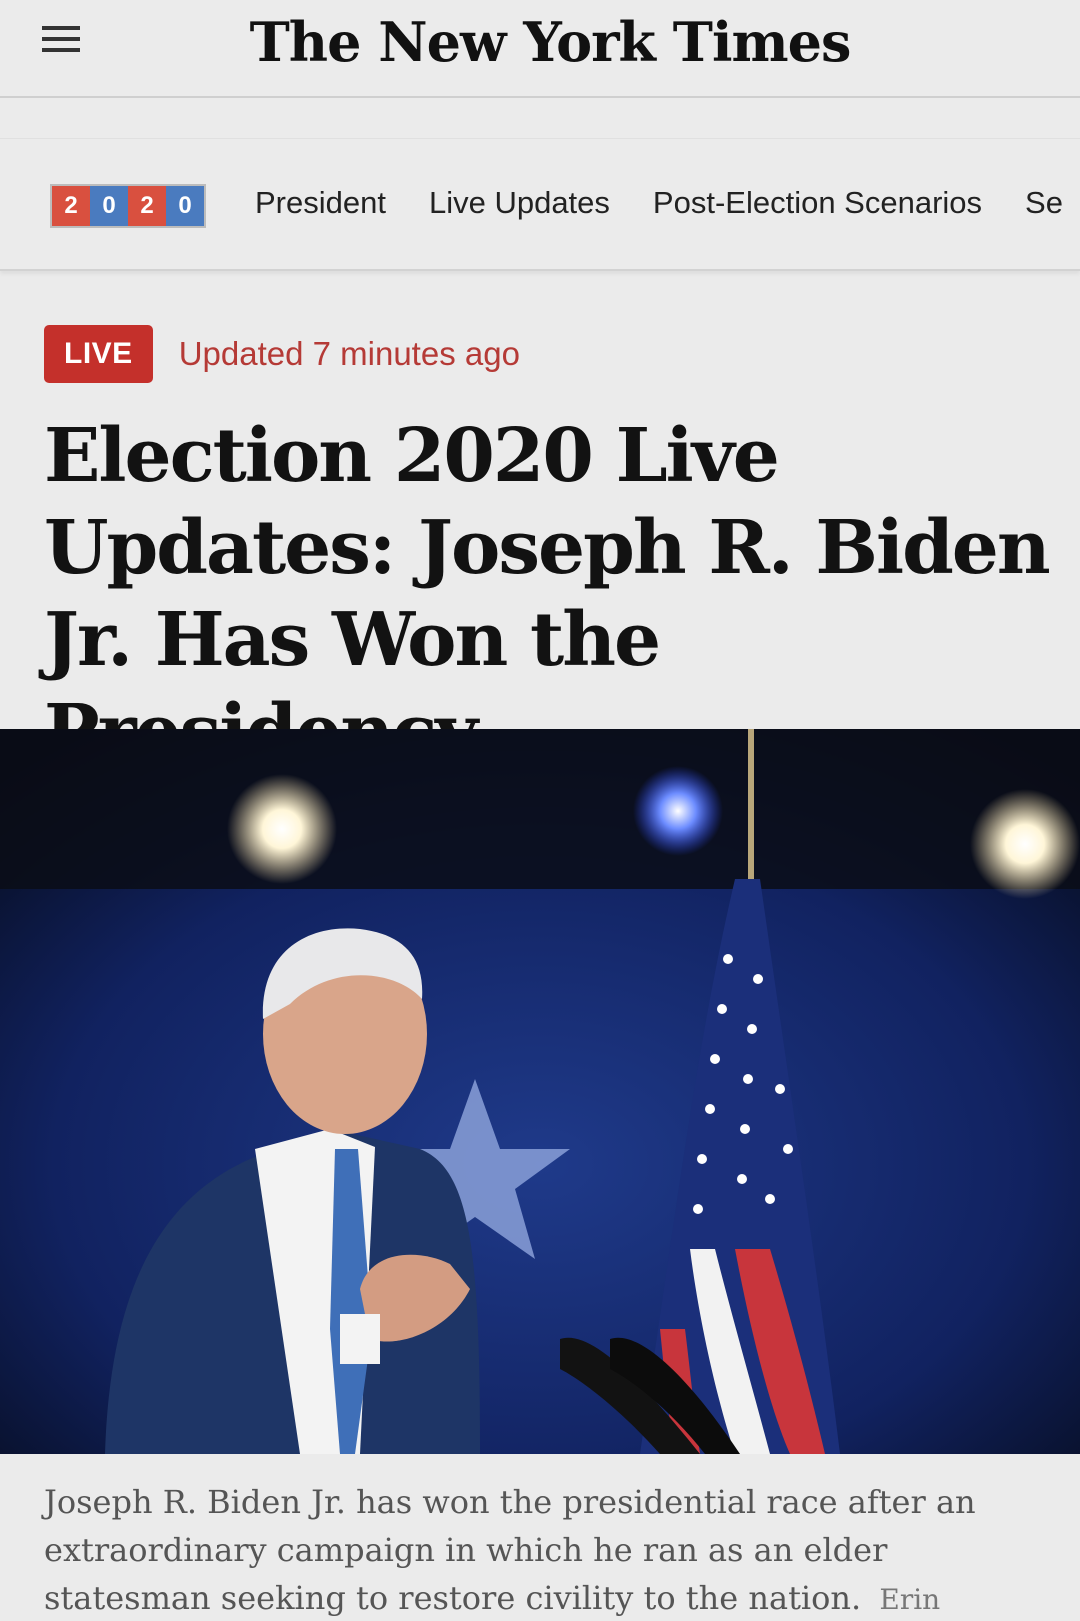 This screenshot has width=1080, height=1621. I want to click on updated-timestamp: Updated 7 minutes ago, so click(349, 353).